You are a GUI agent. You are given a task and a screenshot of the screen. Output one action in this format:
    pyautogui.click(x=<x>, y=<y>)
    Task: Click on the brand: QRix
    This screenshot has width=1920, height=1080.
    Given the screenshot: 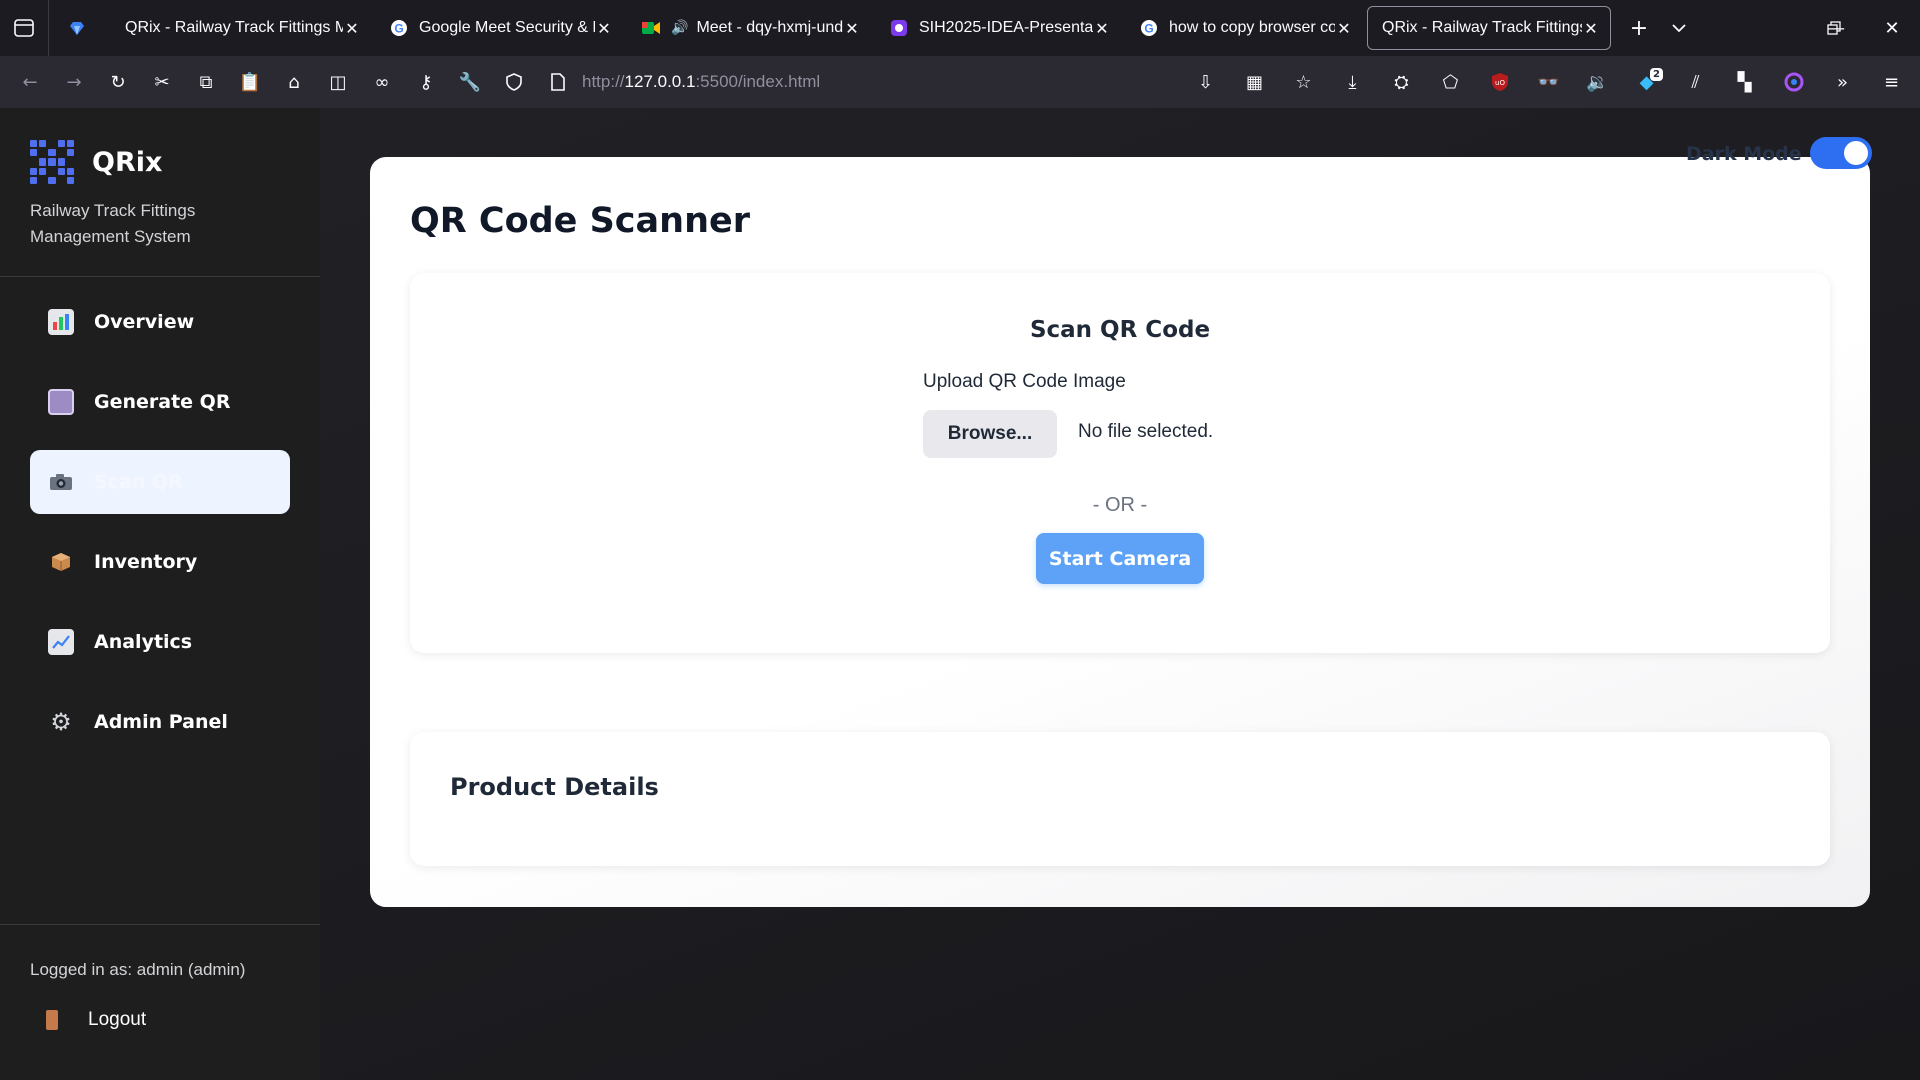 What is the action you would take?
    pyautogui.click(x=96, y=162)
    